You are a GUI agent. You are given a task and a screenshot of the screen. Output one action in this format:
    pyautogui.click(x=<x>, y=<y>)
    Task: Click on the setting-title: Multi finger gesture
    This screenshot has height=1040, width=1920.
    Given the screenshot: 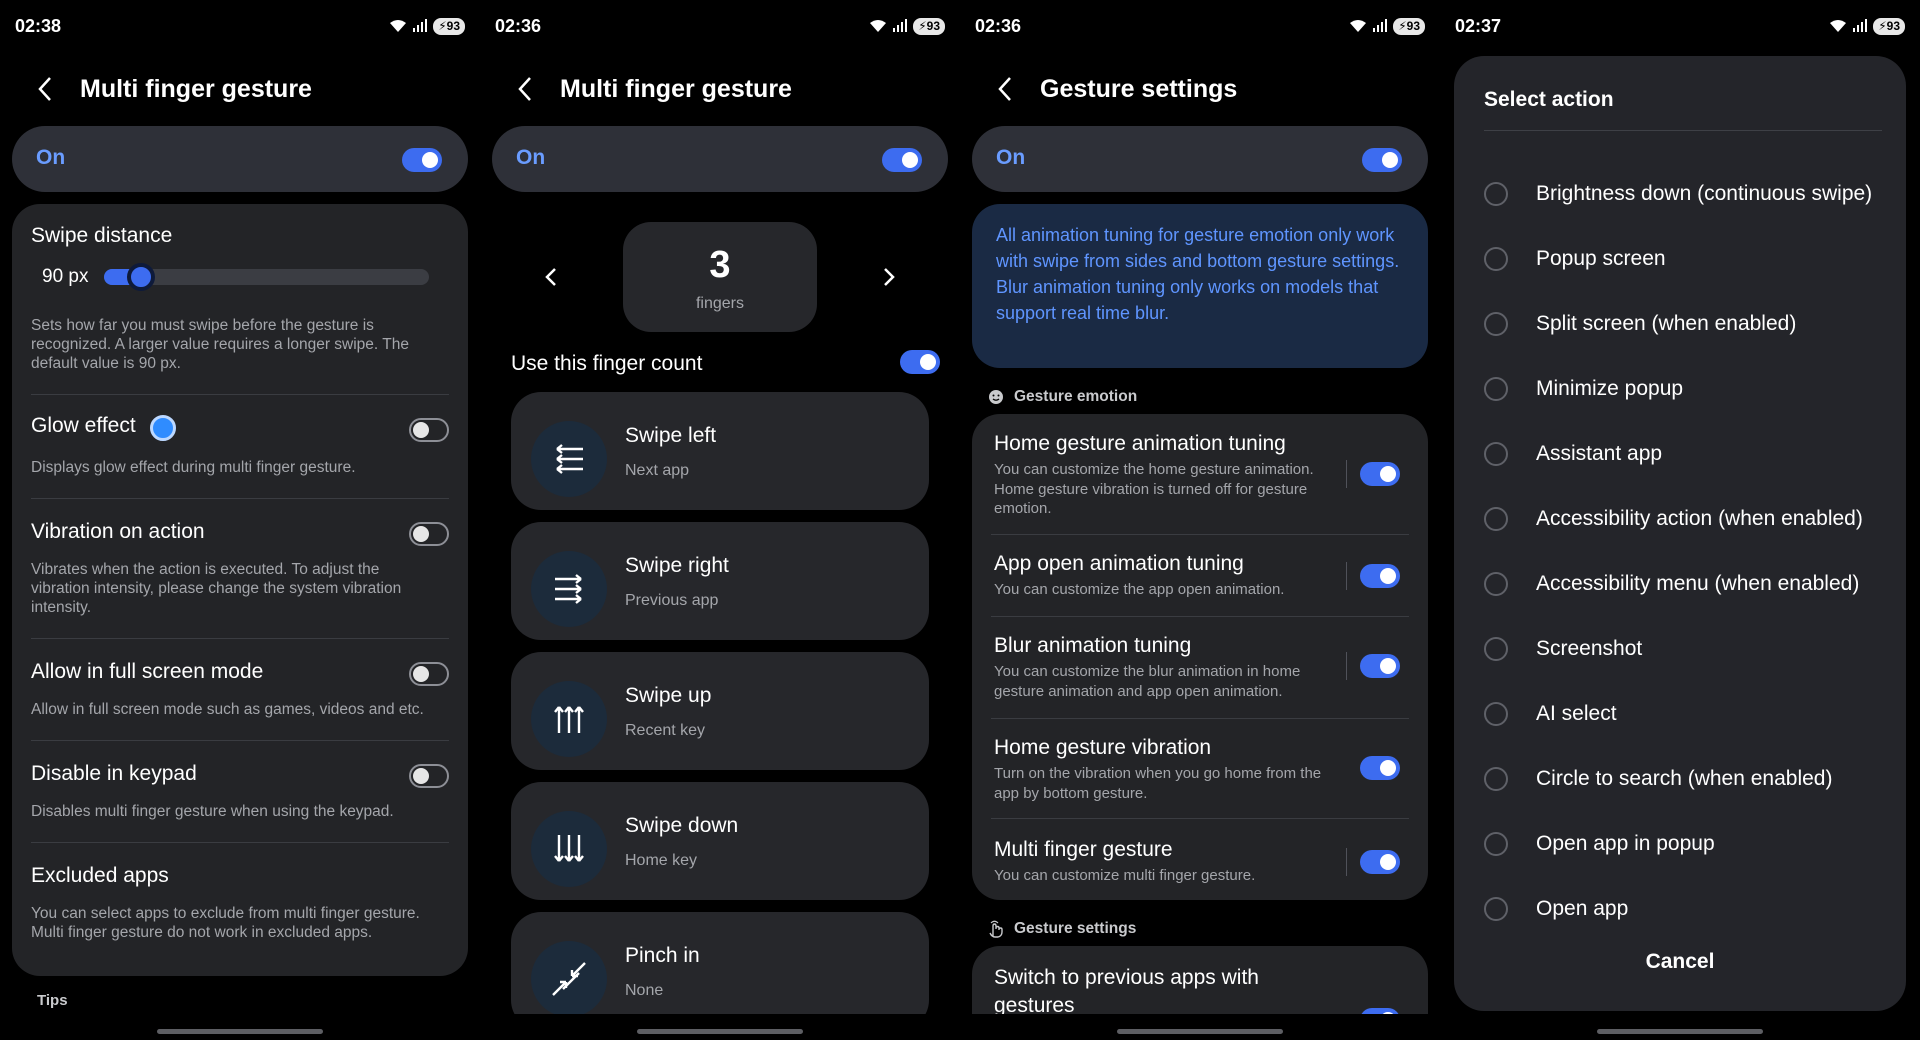 What is the action you would take?
    pyautogui.click(x=1083, y=849)
    